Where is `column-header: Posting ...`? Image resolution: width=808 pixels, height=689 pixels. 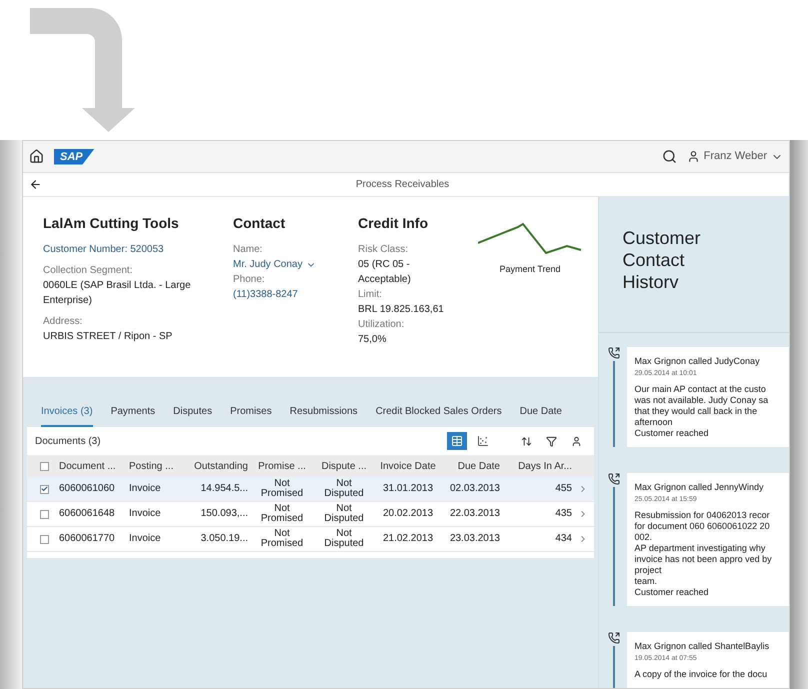
column-header: Posting ... is located at coordinates (154, 466).